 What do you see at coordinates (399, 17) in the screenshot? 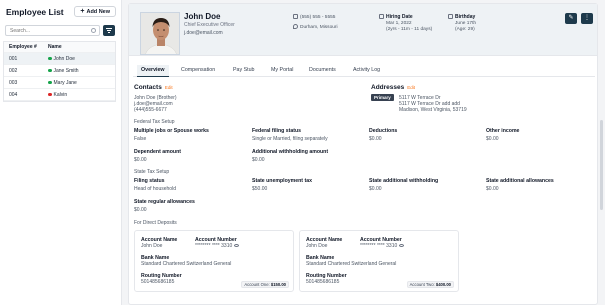
I see `hiring-date-label: Hiring Date` at bounding box center [399, 17].